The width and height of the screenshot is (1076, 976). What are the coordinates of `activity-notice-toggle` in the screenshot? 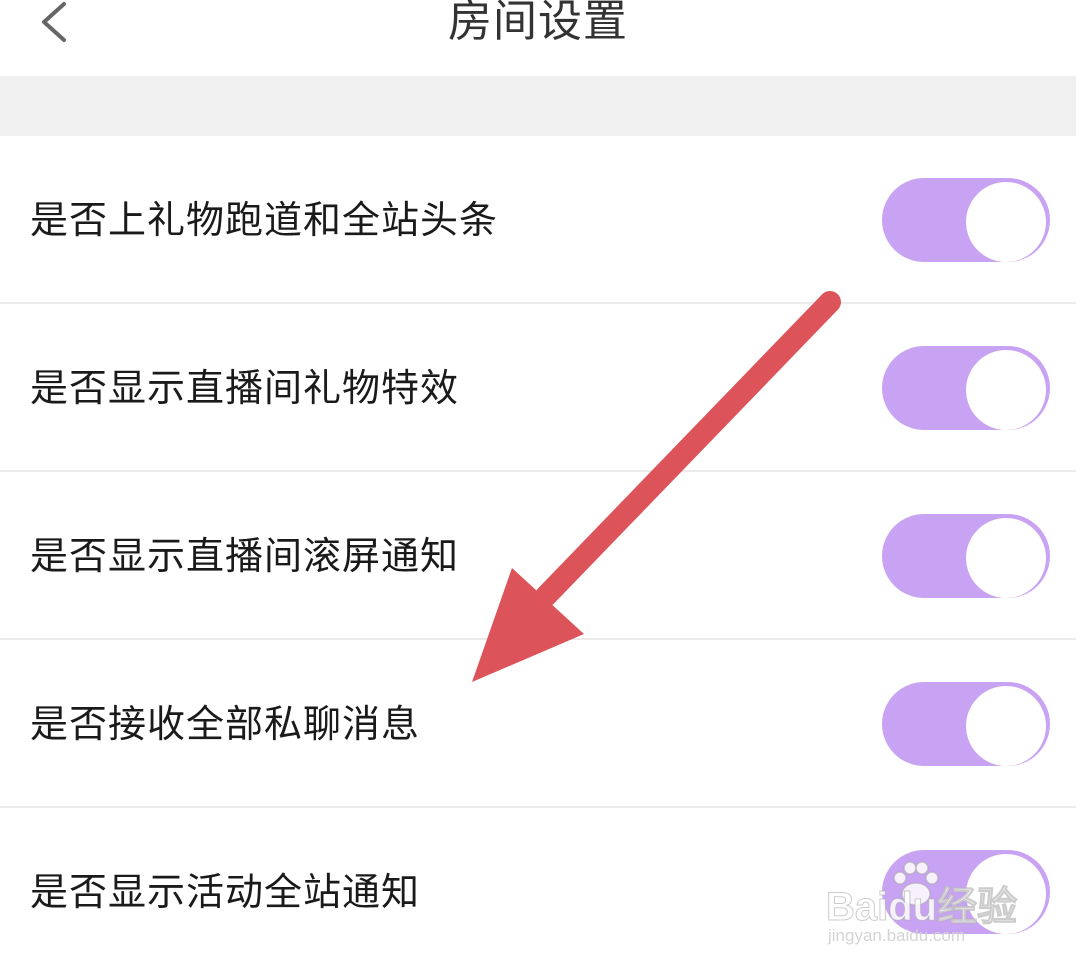 It's located at (966, 892).